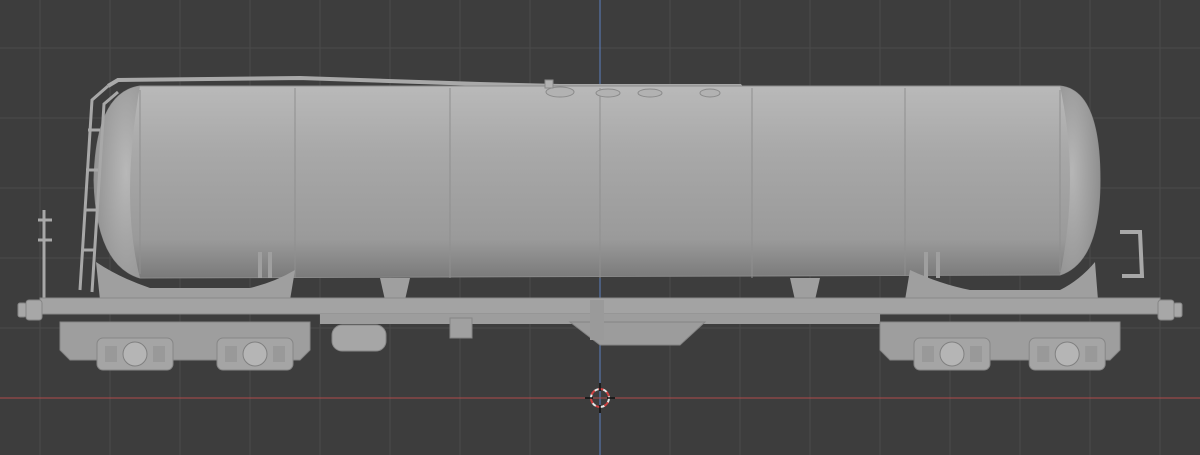  Describe the element at coordinates (45, 255) in the screenshot. I see `left-end-post` at that location.